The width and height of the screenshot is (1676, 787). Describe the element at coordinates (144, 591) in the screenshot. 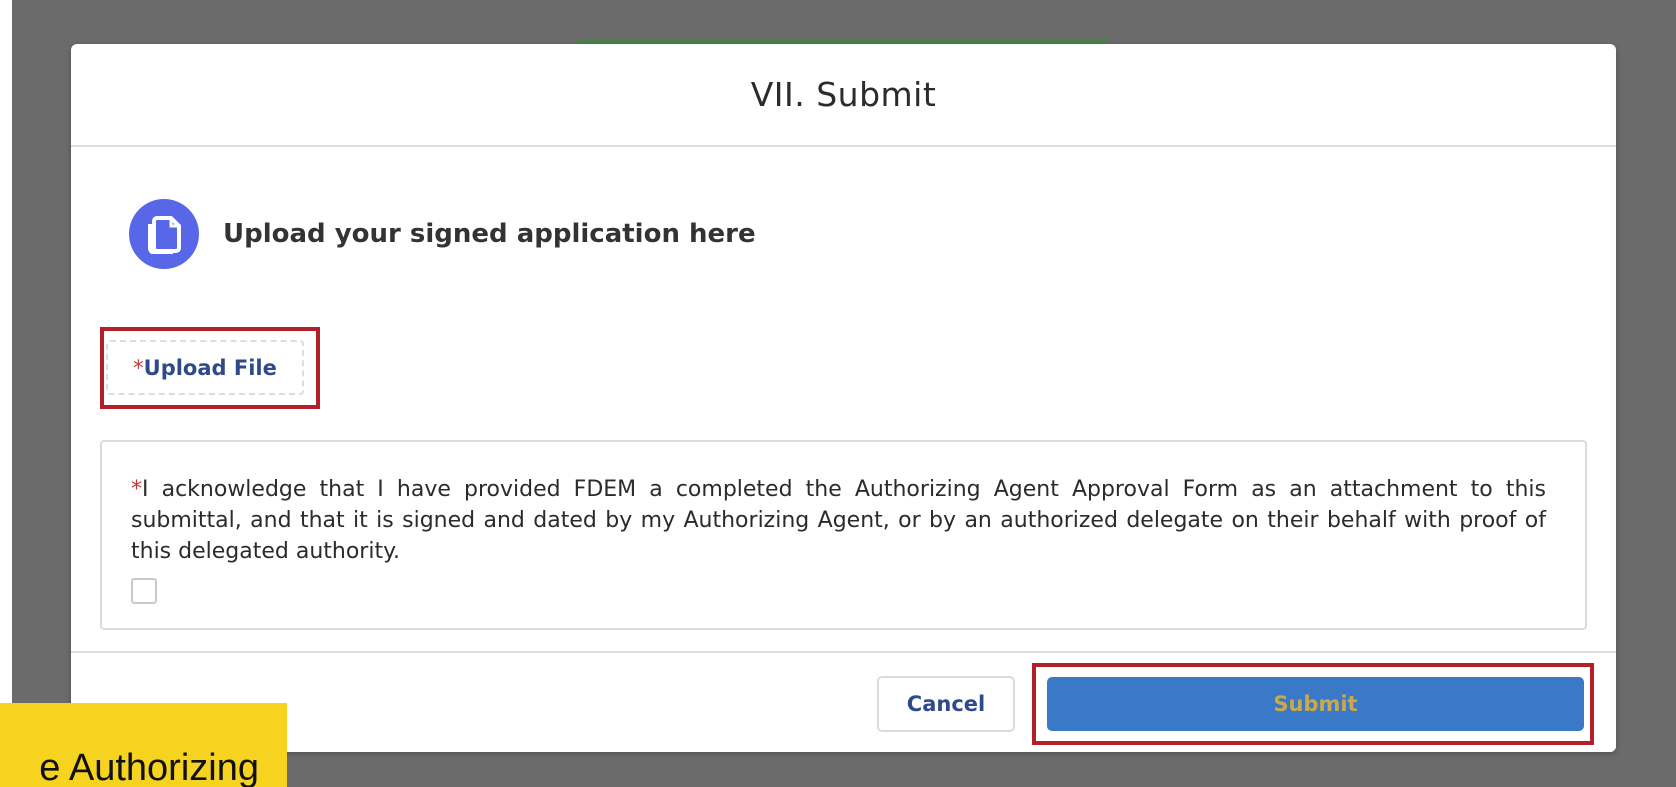

I see `acknowledgement-checkbox` at that location.